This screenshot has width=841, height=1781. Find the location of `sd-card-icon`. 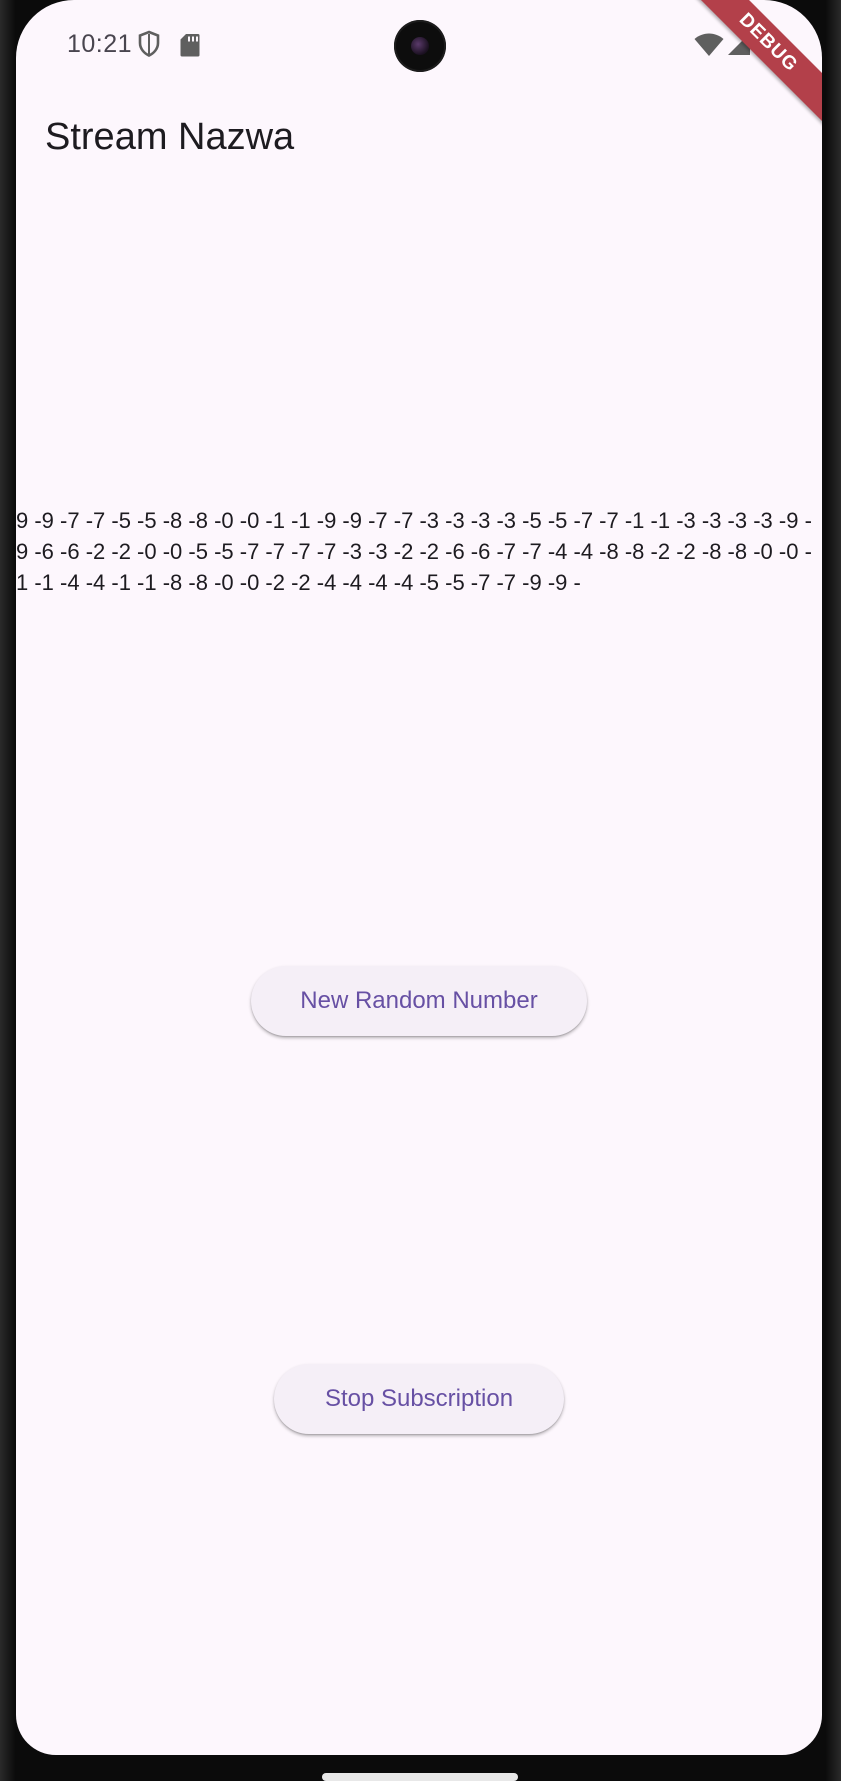

sd-card-icon is located at coordinates (190, 45).